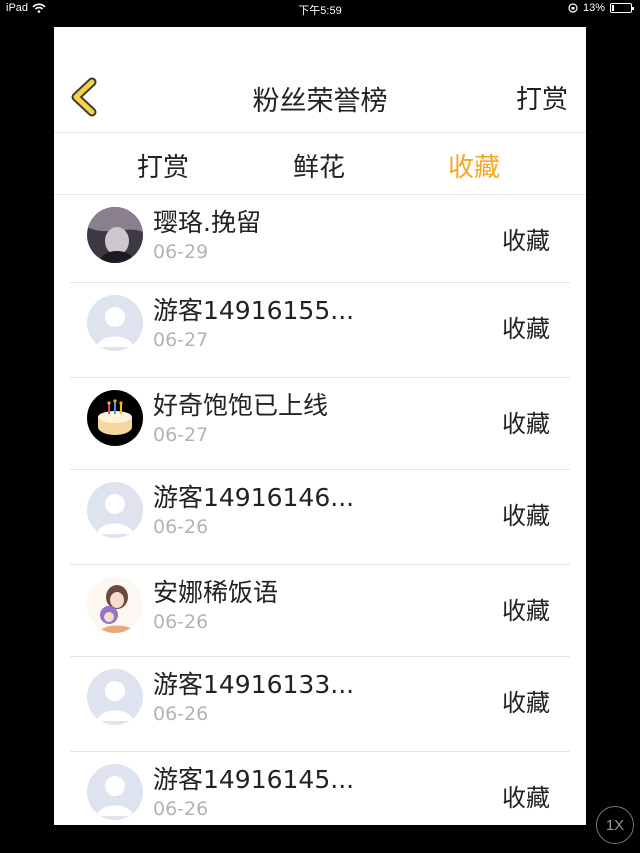 This screenshot has width=640, height=853. I want to click on list-item: 游客14916146... 06-26 收藏, so click(320, 517).